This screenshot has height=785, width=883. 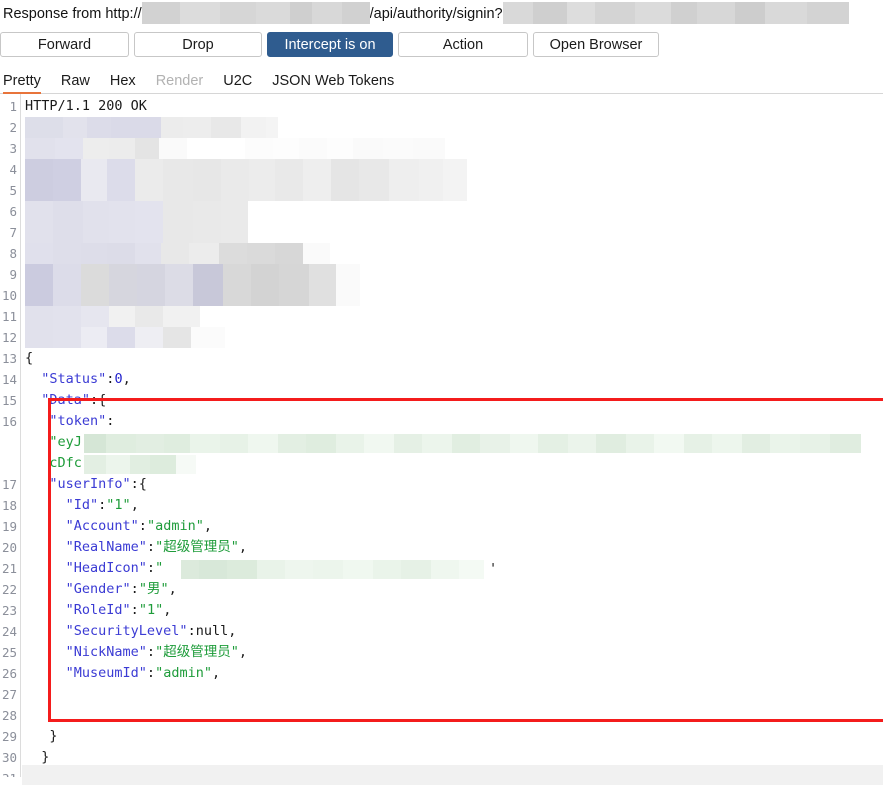 What do you see at coordinates (9, 484) in the screenshot?
I see `line-number: 17` at bounding box center [9, 484].